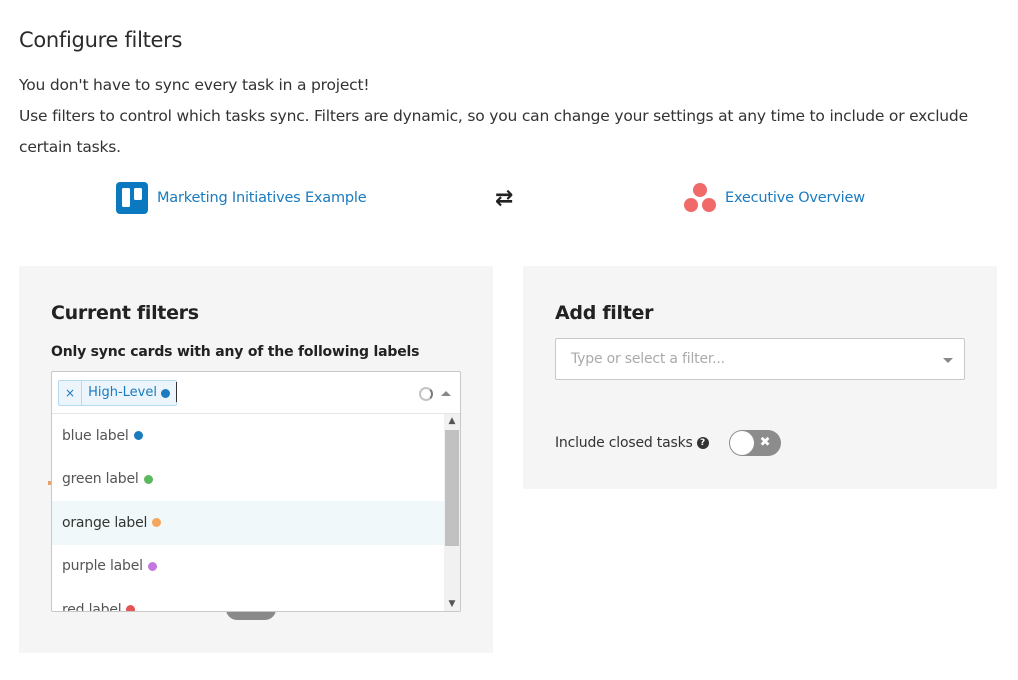 The width and height of the screenshot is (1018, 680). Describe the element at coordinates (624, 443) in the screenshot. I see `include-closed-label: Include closed tasks` at that location.